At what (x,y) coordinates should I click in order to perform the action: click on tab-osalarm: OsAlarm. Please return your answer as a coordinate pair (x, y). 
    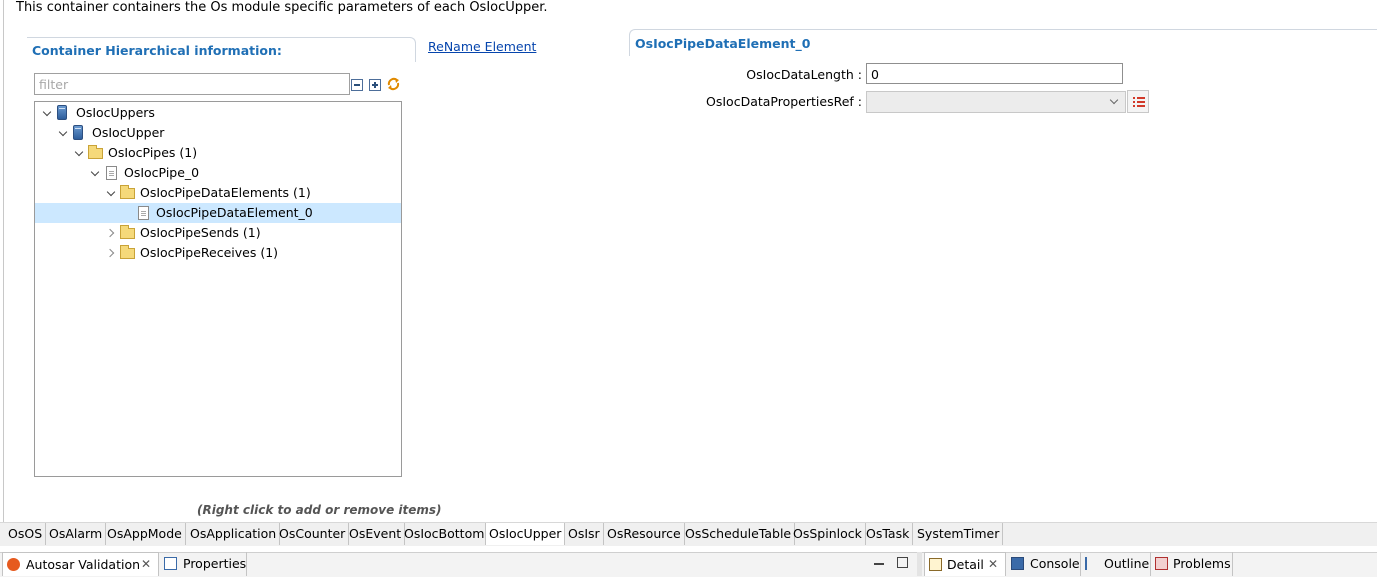
    Looking at the image, I should click on (76, 534).